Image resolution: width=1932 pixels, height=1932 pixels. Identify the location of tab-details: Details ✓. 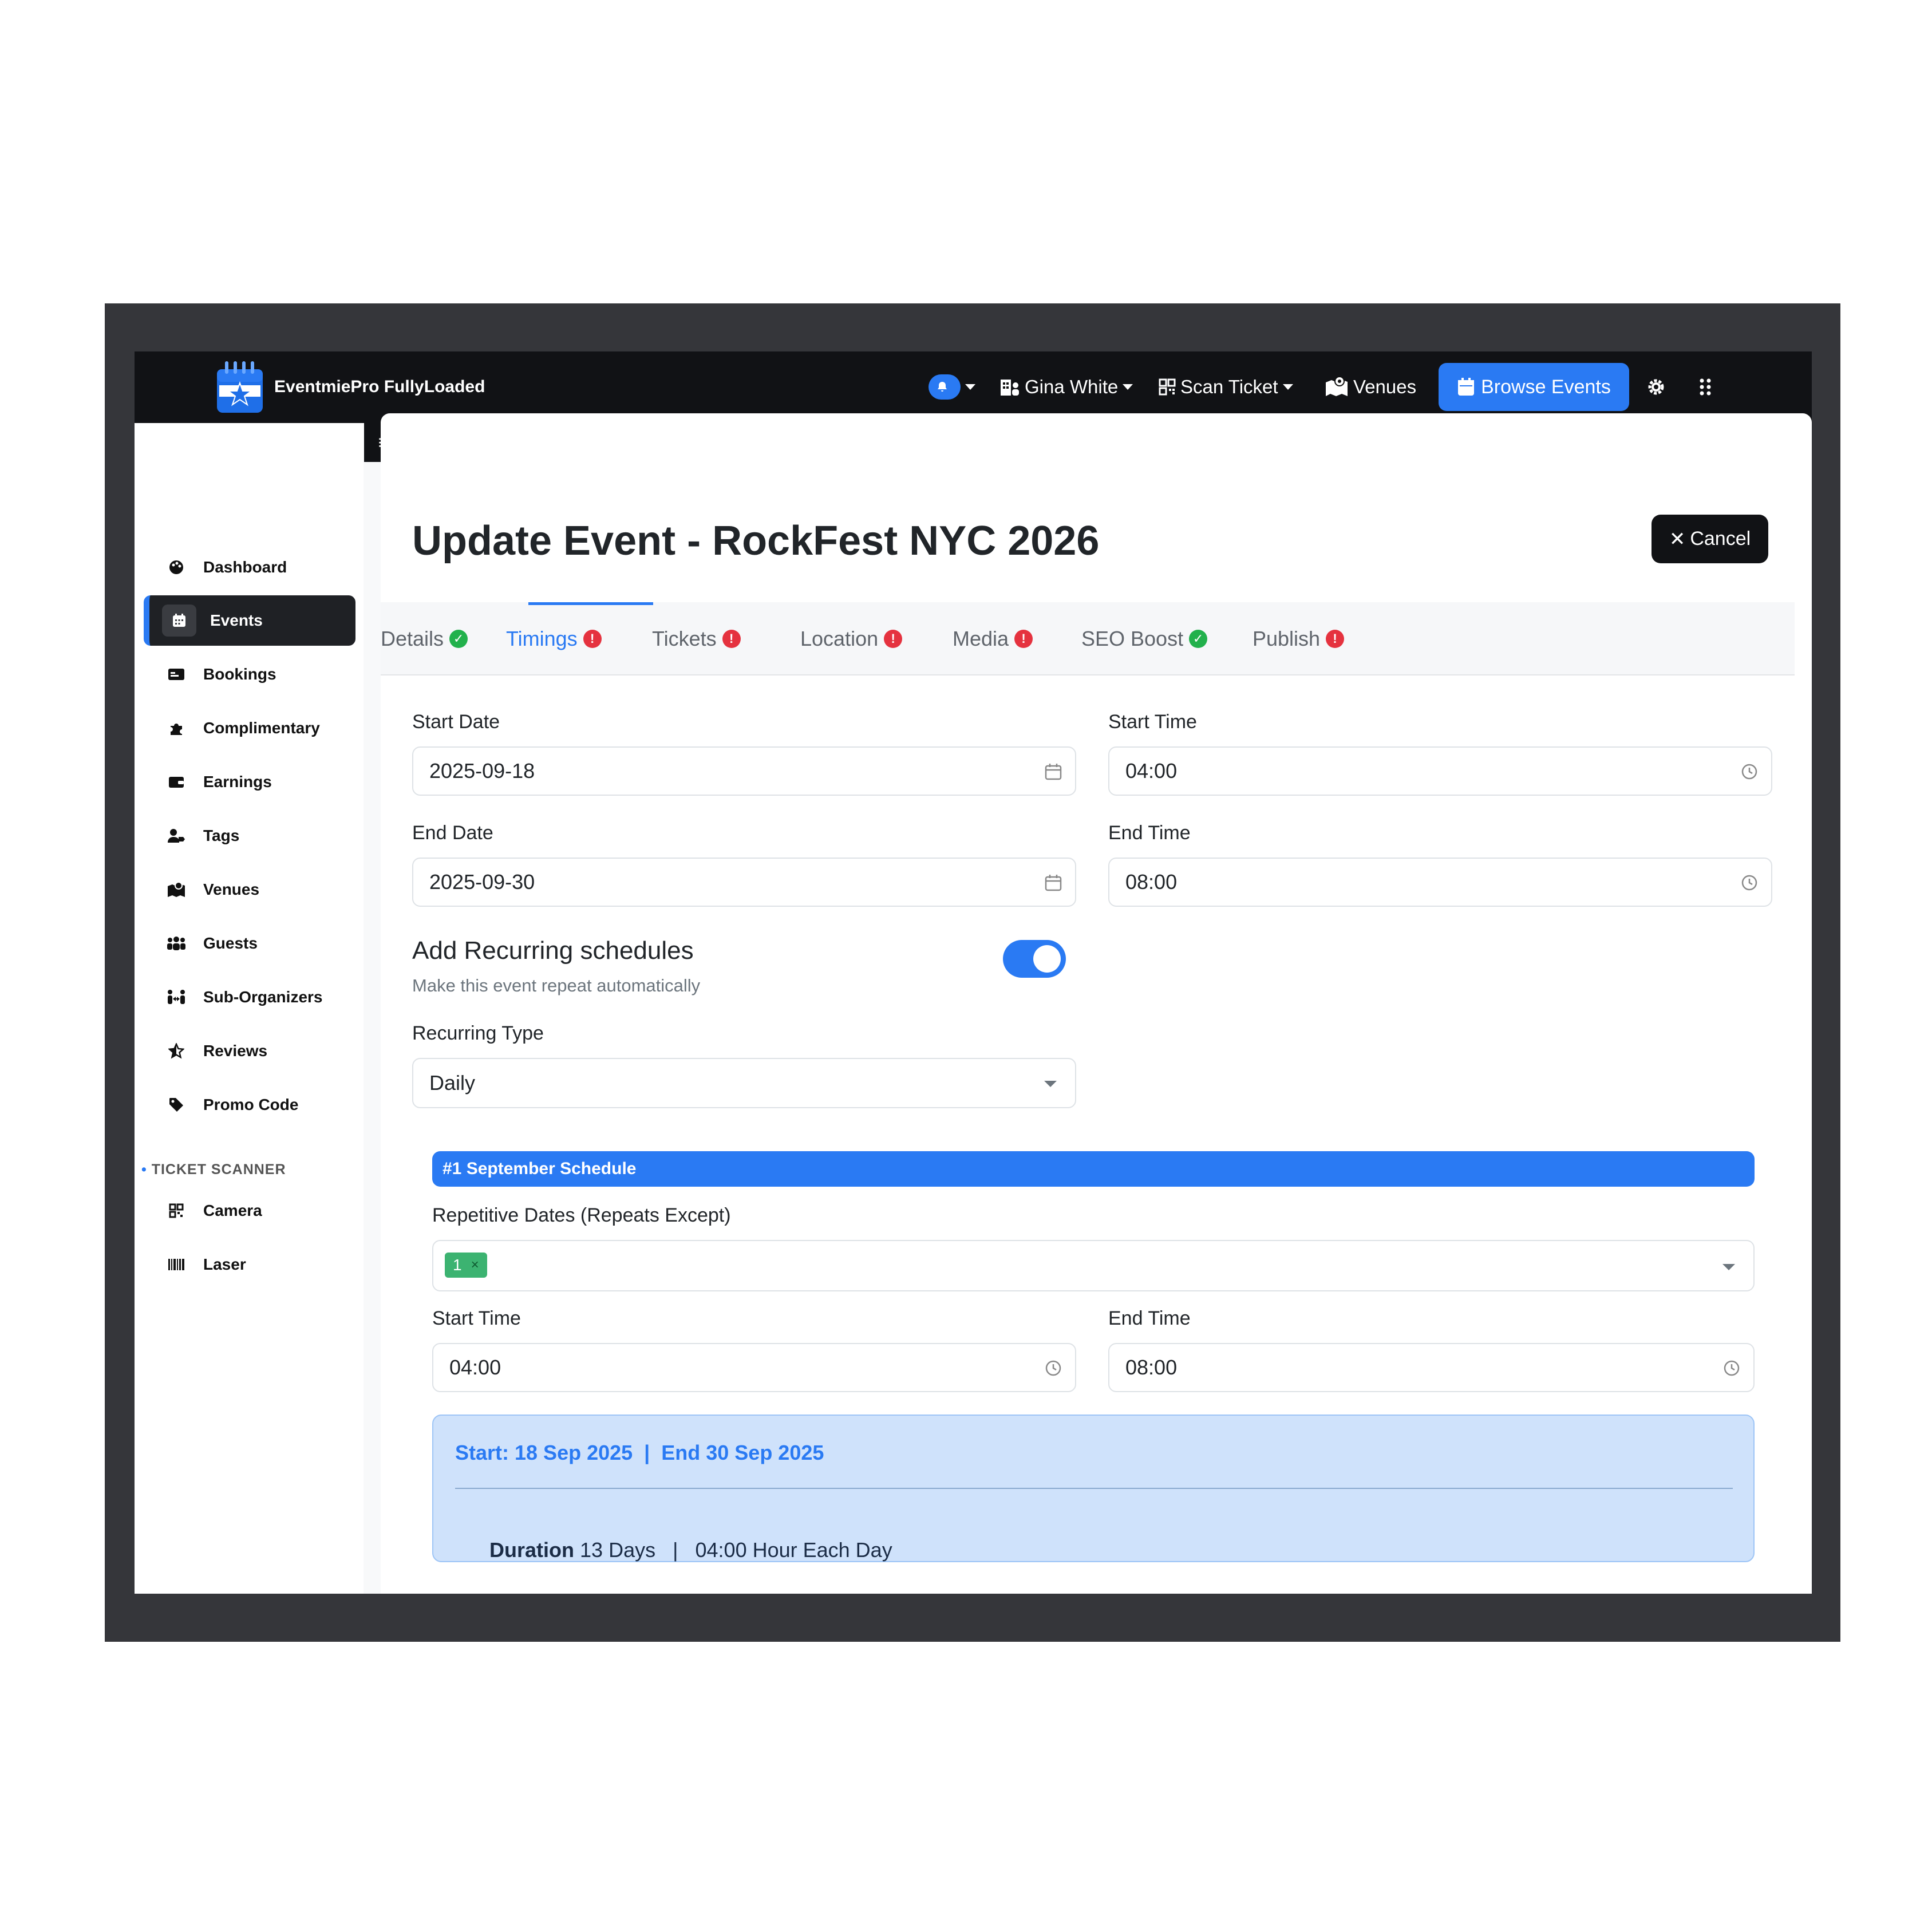
(424, 638).